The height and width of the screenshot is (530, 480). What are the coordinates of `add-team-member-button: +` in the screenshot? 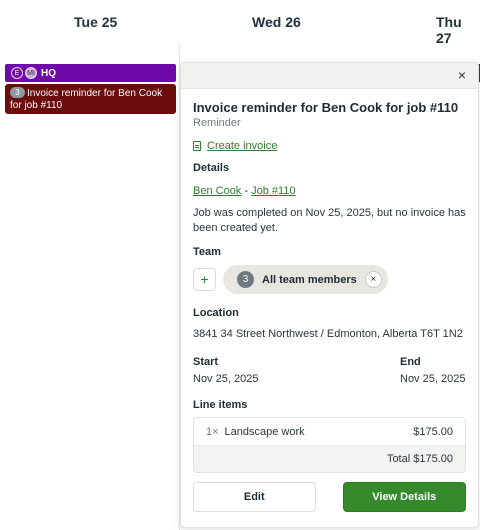 It's located at (204, 279).